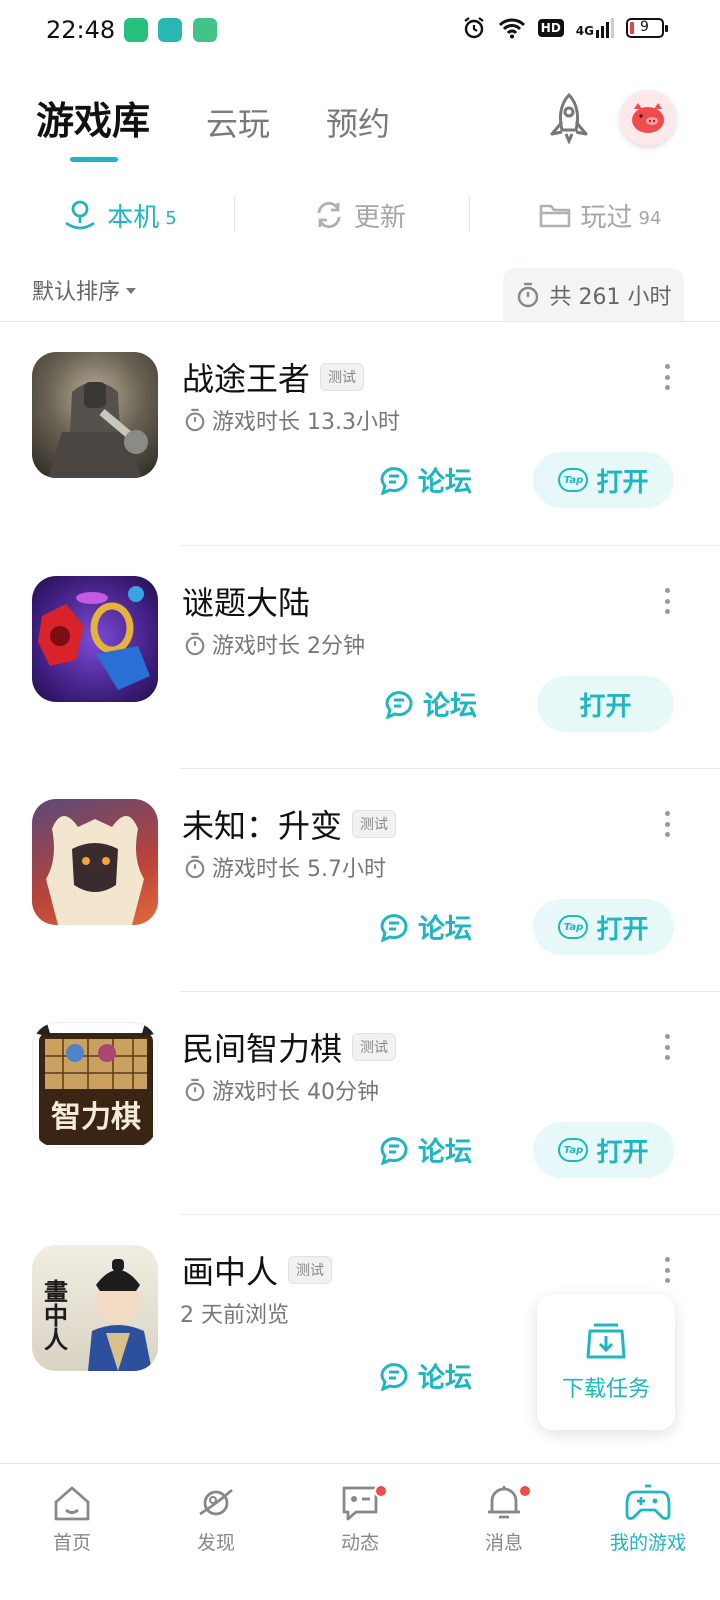 This screenshot has height=1600, width=720. What do you see at coordinates (95, 415) in the screenshot?
I see `game-icon-zhantu` at bounding box center [95, 415].